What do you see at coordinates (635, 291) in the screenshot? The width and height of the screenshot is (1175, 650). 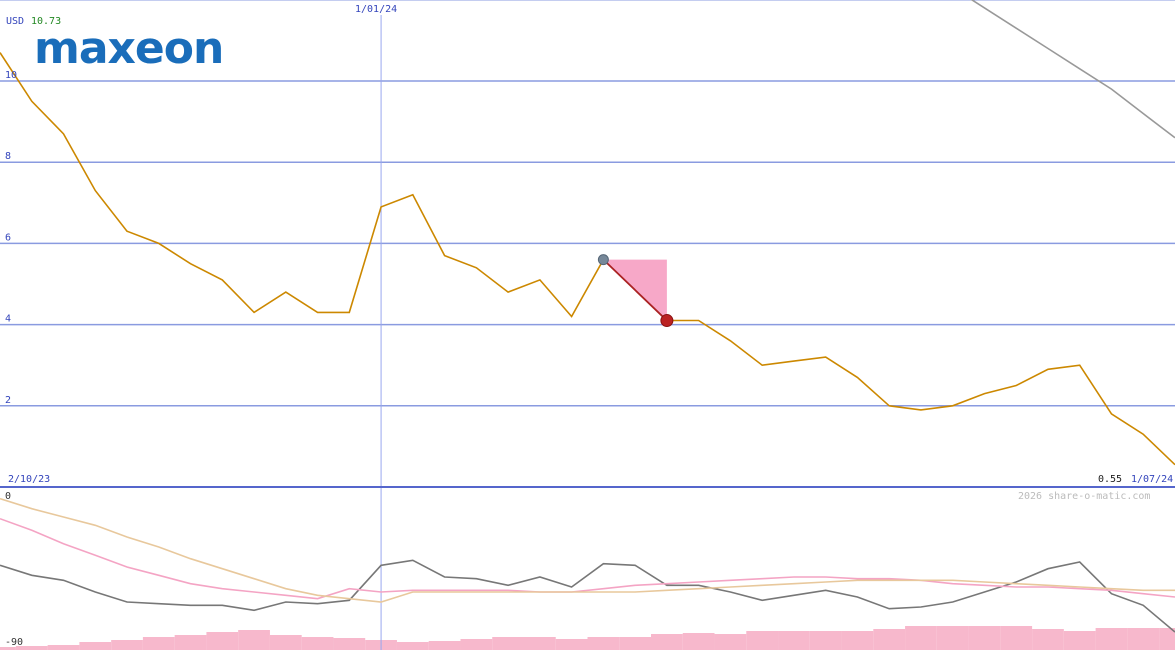 I see `trade-marker` at bounding box center [635, 291].